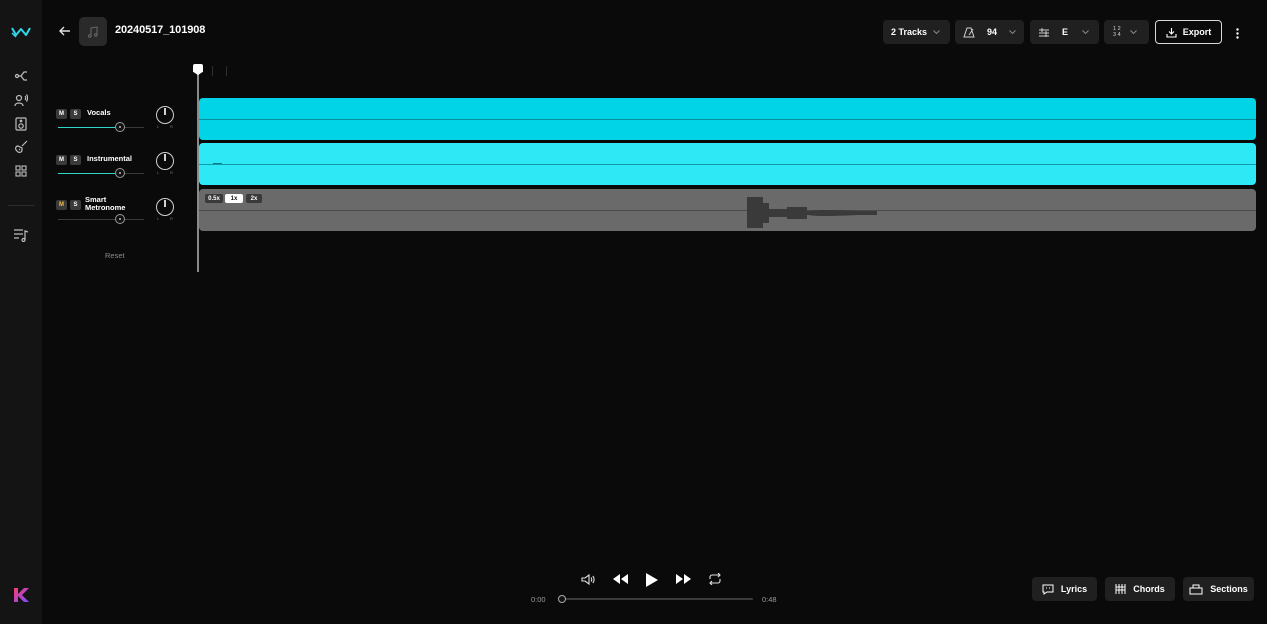 The height and width of the screenshot is (624, 1267). I want to click on play-button, so click(652, 580).